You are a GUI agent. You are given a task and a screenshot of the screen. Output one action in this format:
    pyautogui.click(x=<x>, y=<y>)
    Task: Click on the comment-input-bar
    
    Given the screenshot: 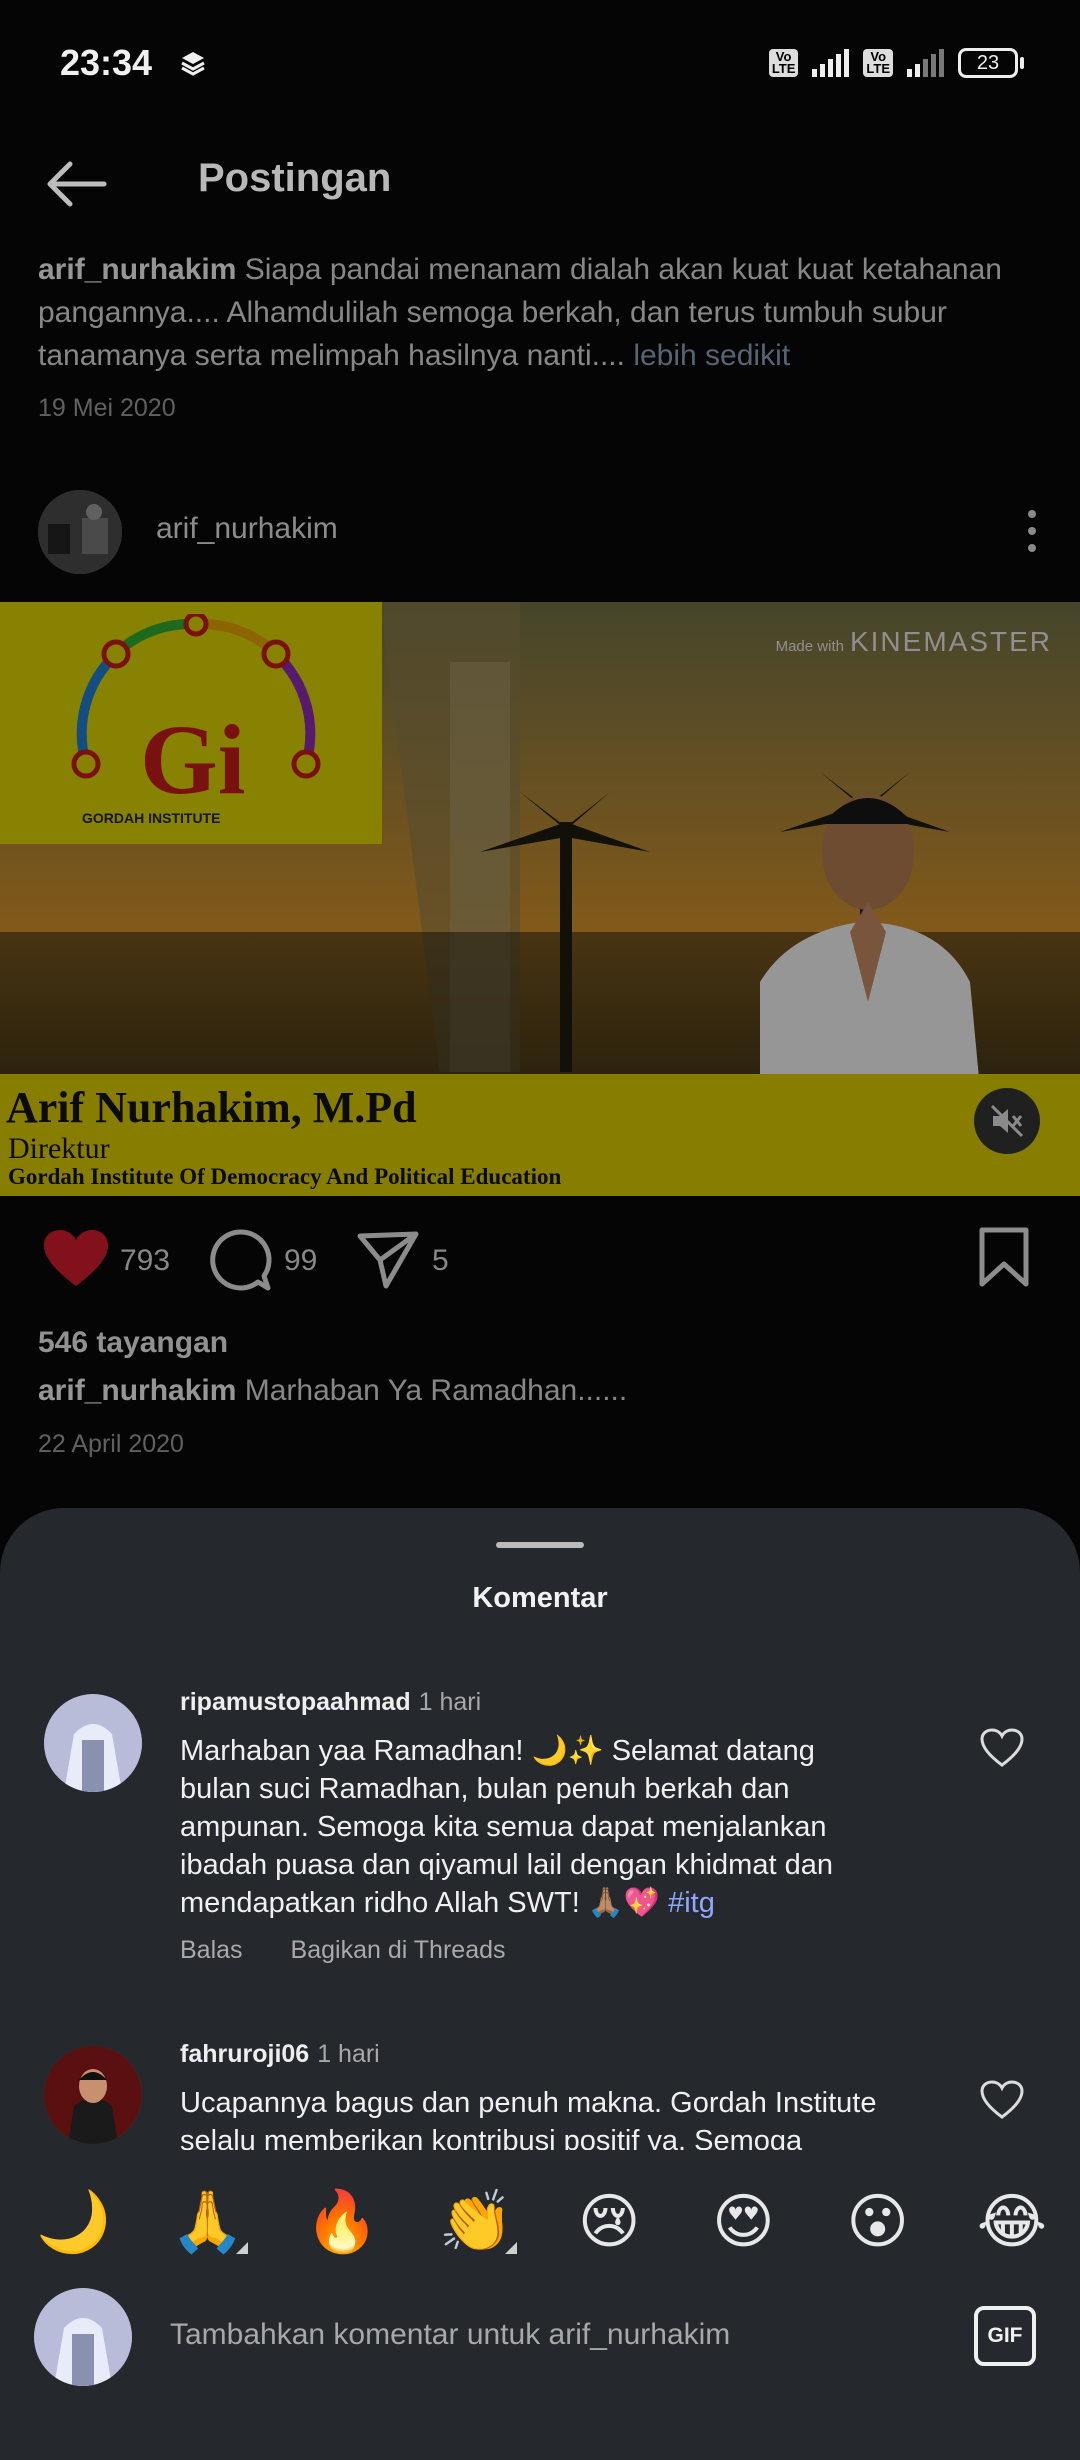 What is the action you would take?
    pyautogui.click(x=540, y=2365)
    